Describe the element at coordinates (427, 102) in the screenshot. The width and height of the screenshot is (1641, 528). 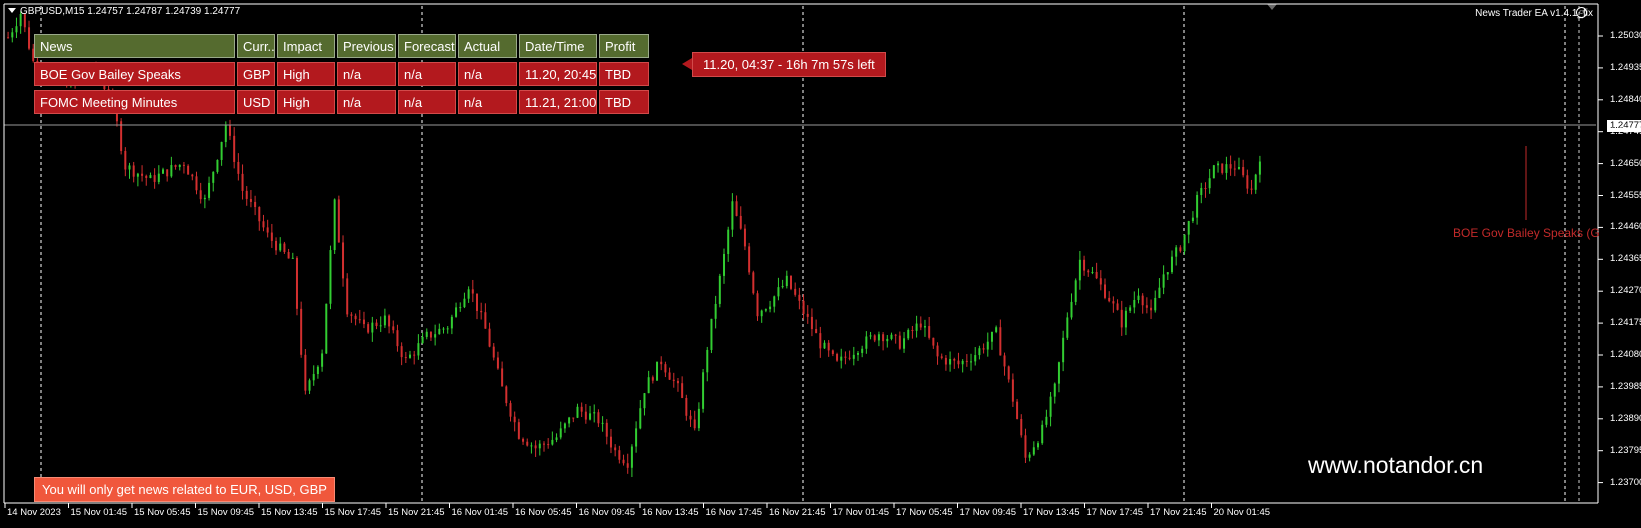
I see `row-2-forecast: n/a` at that location.